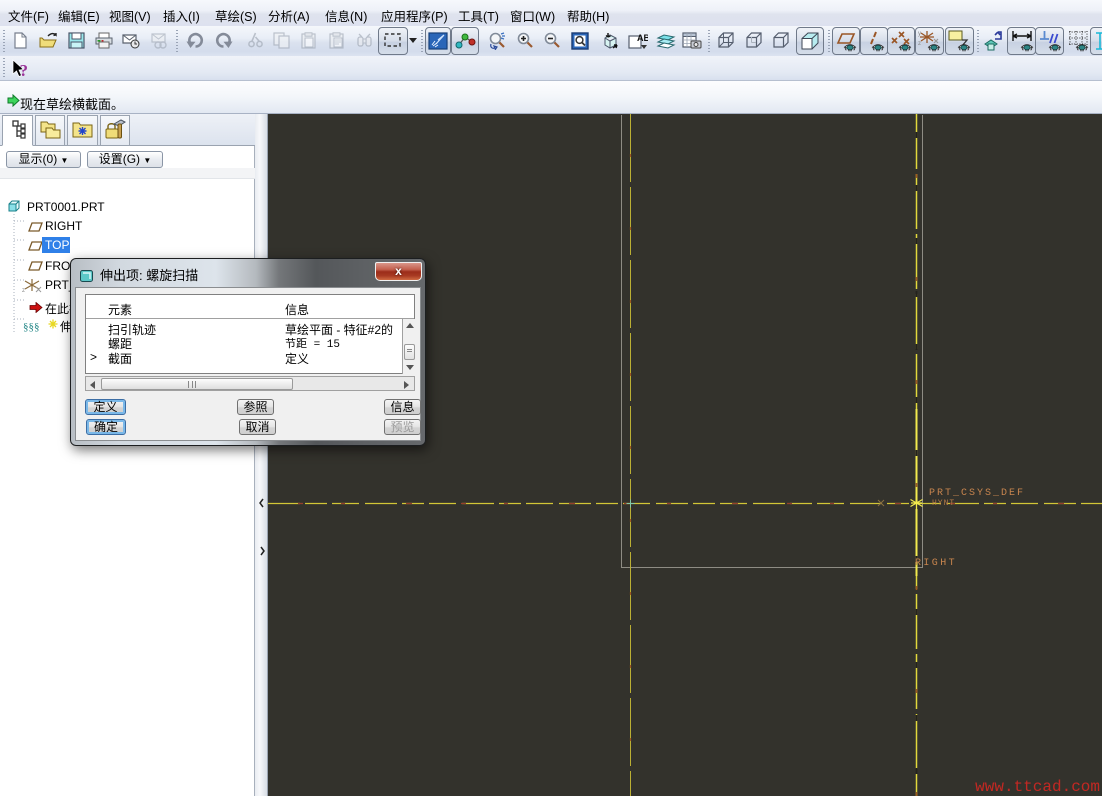 The image size is (1102, 796). What do you see at coordinates (919, 34) in the screenshot?
I see `svg-text: y` at bounding box center [919, 34].